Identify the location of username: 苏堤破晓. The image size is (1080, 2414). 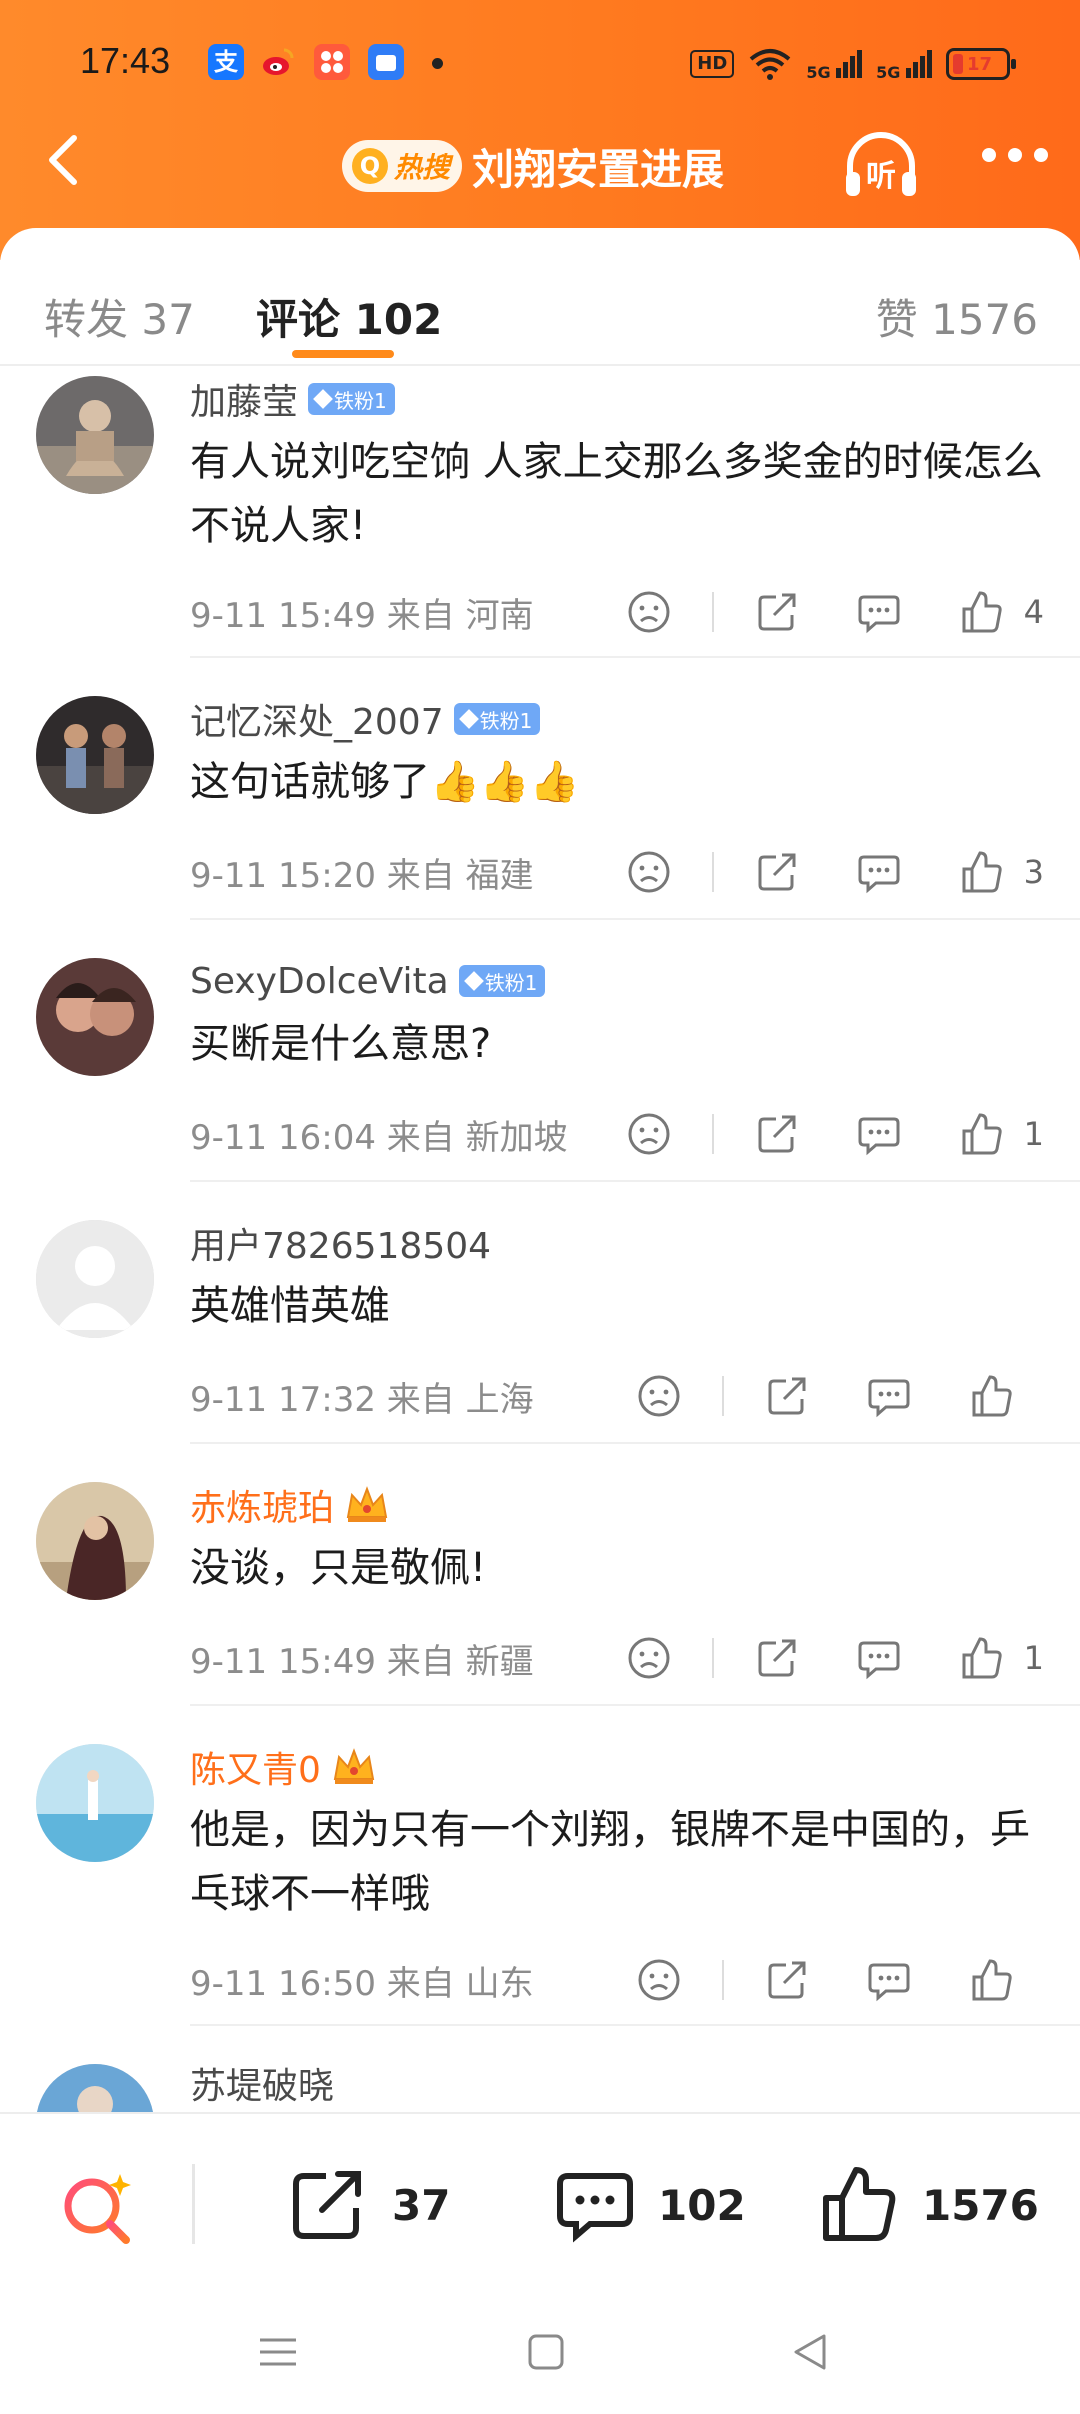
(617, 2083).